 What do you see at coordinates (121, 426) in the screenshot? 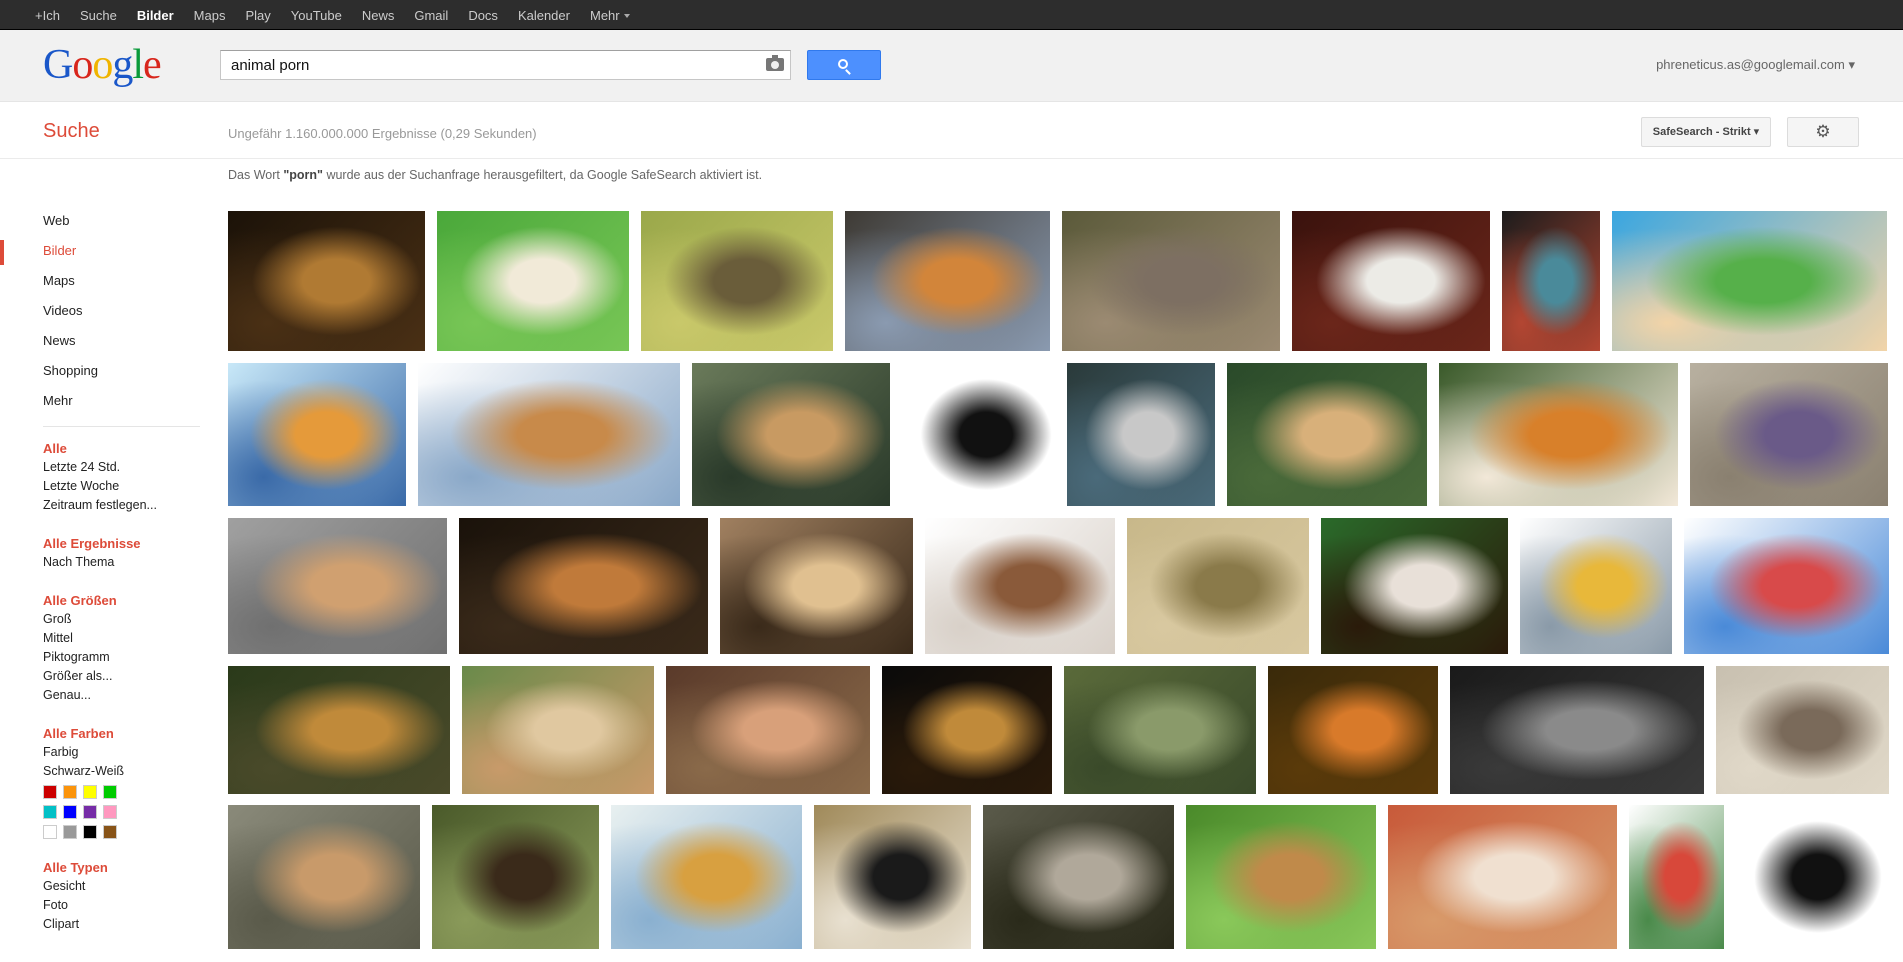
I see `sidebar-divider` at bounding box center [121, 426].